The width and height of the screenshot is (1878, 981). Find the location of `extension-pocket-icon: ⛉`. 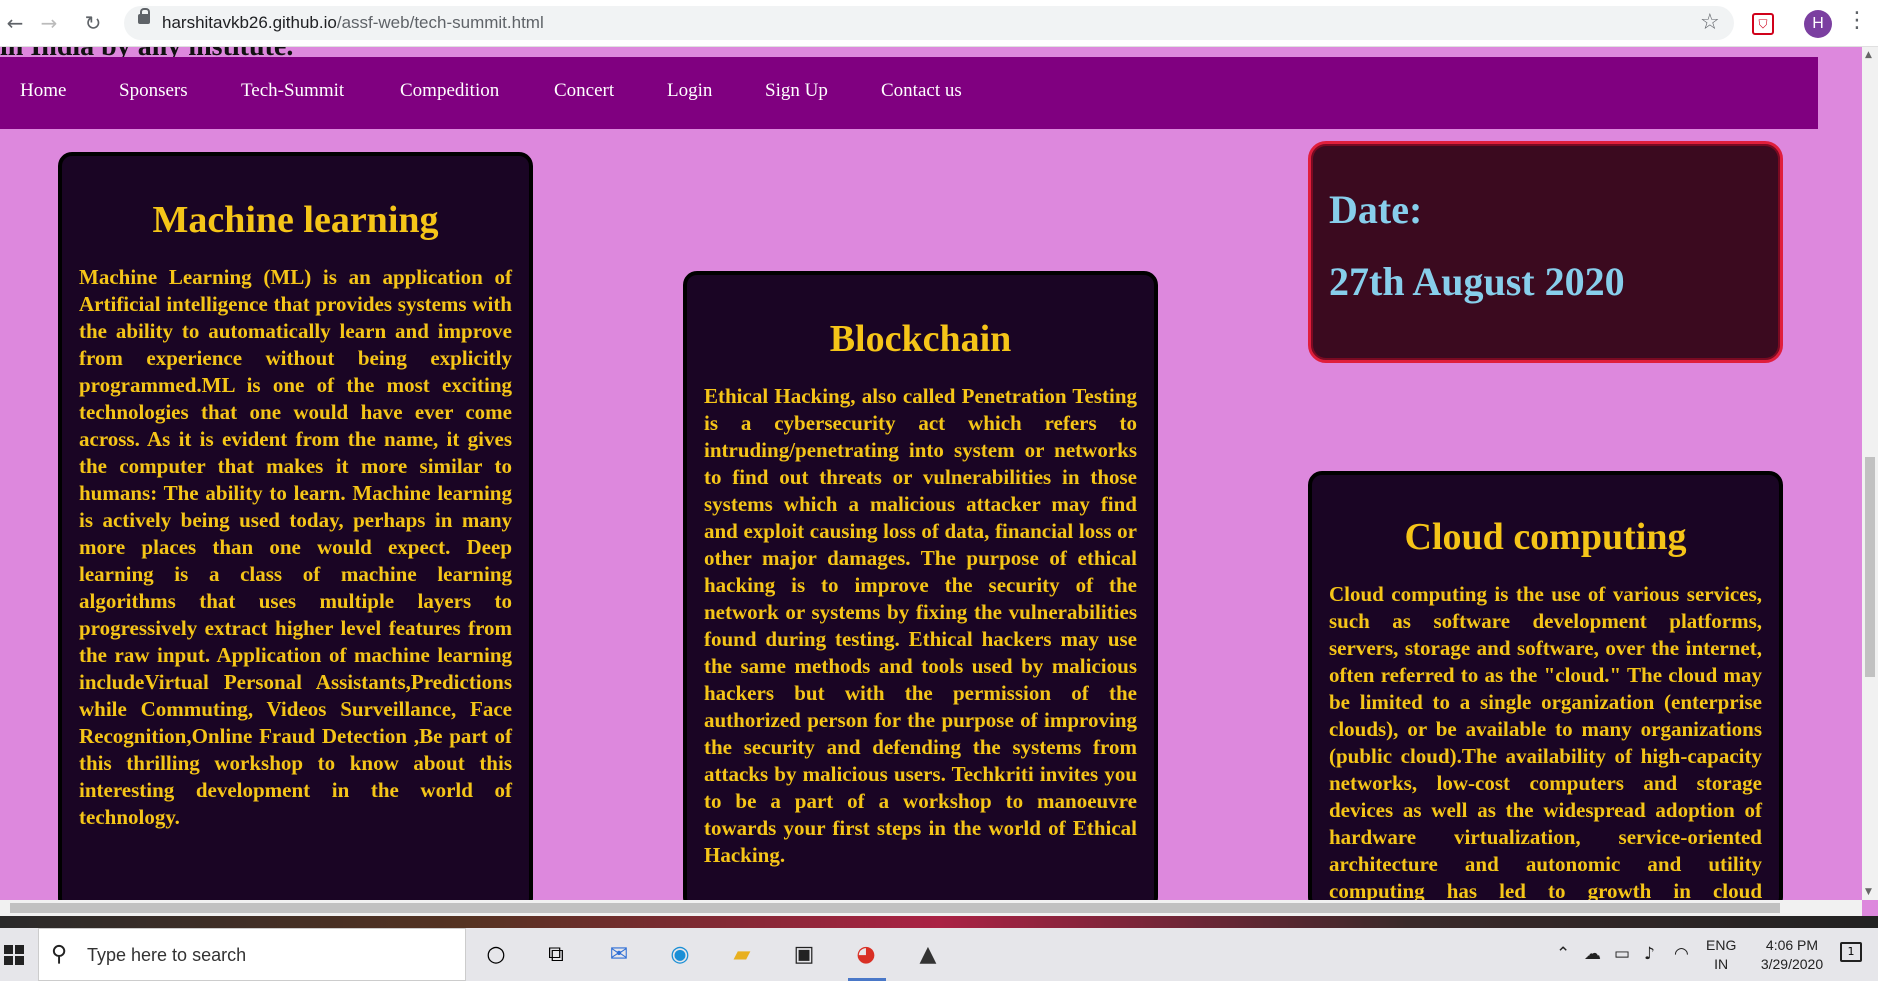

extension-pocket-icon: ⛉ is located at coordinates (1763, 24).